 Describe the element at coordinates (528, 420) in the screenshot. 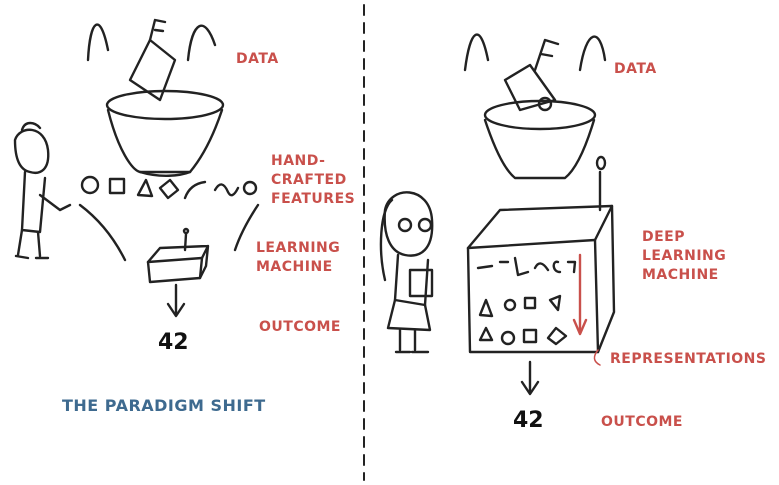

I see `right-outcome-value: 42` at that location.